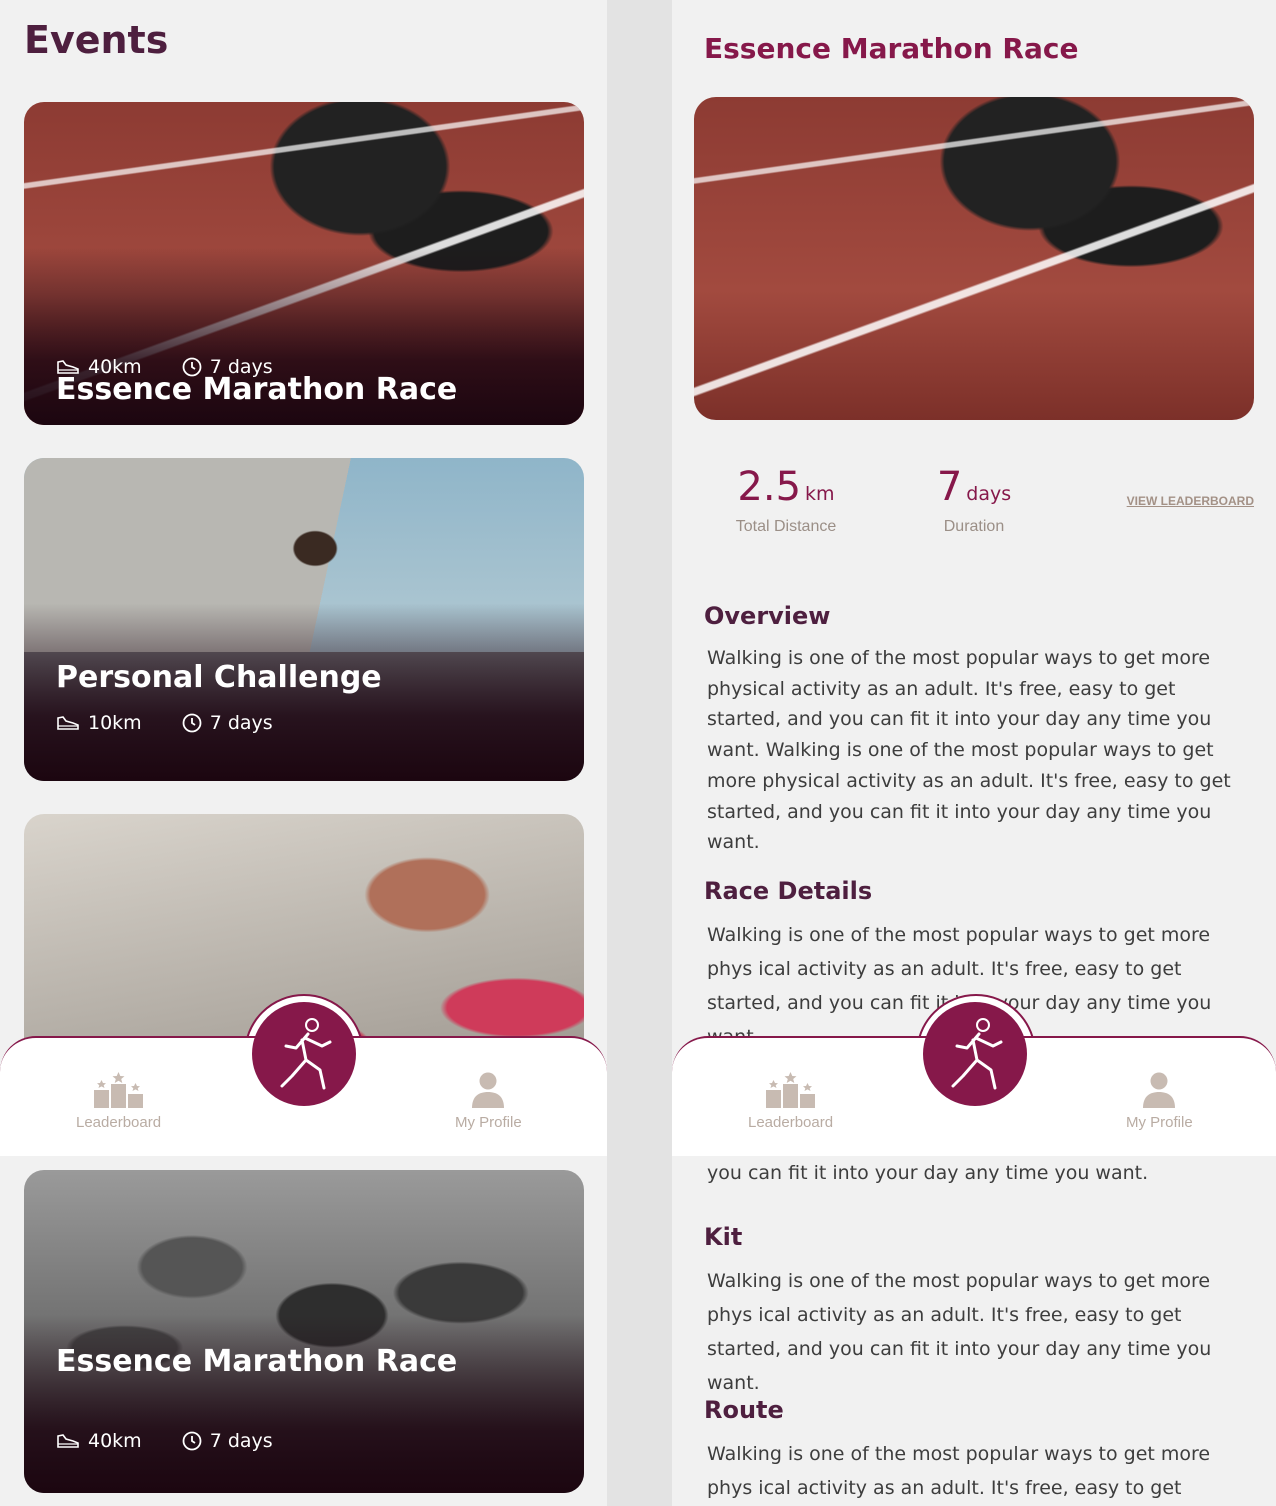  Describe the element at coordinates (891, 48) in the screenshot. I see `detail-title: Essence Marathon Race` at that location.